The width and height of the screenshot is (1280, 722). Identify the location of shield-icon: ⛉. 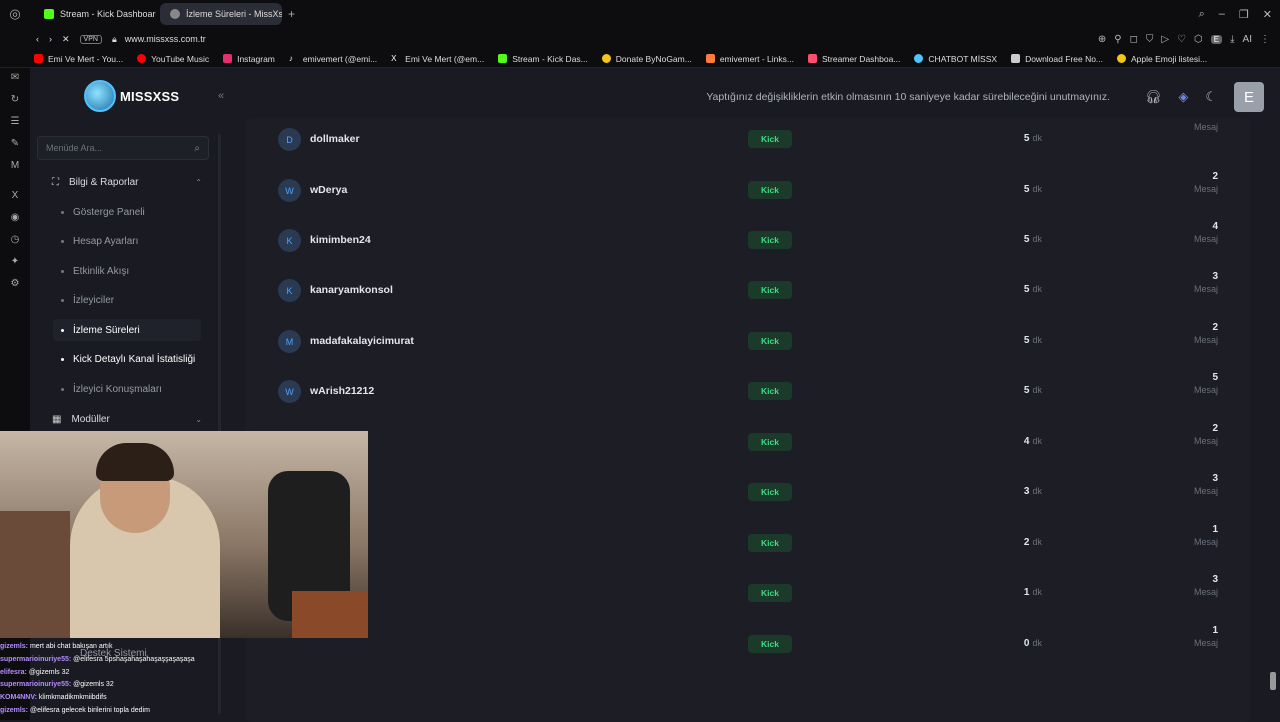
(1150, 39).